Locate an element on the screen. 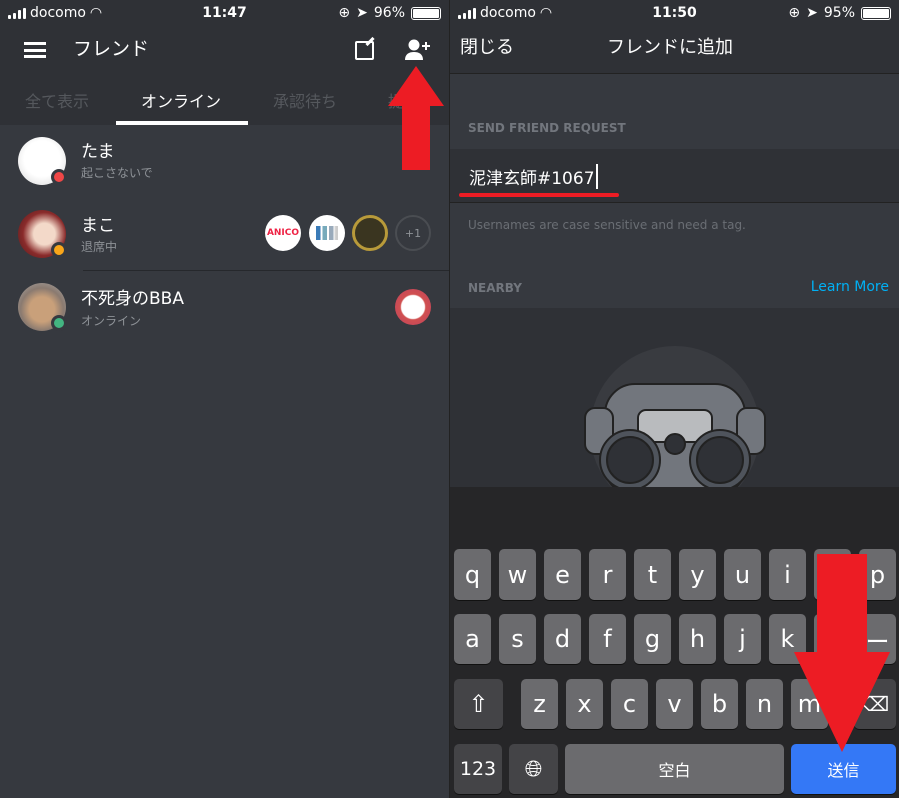 Image resolution: width=899 pixels, height=798 pixels. section-label: SEND FRIEND REQUEST is located at coordinates (547, 128).